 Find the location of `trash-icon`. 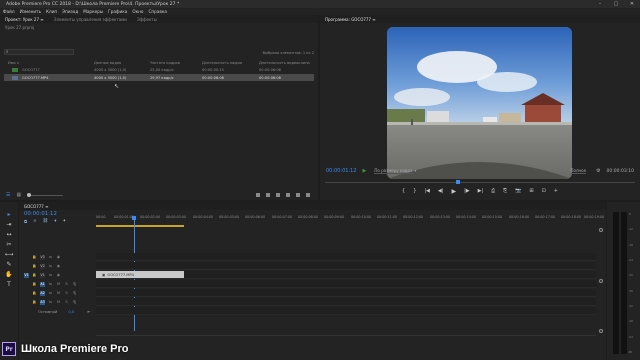

trash-icon is located at coordinates (308, 195).